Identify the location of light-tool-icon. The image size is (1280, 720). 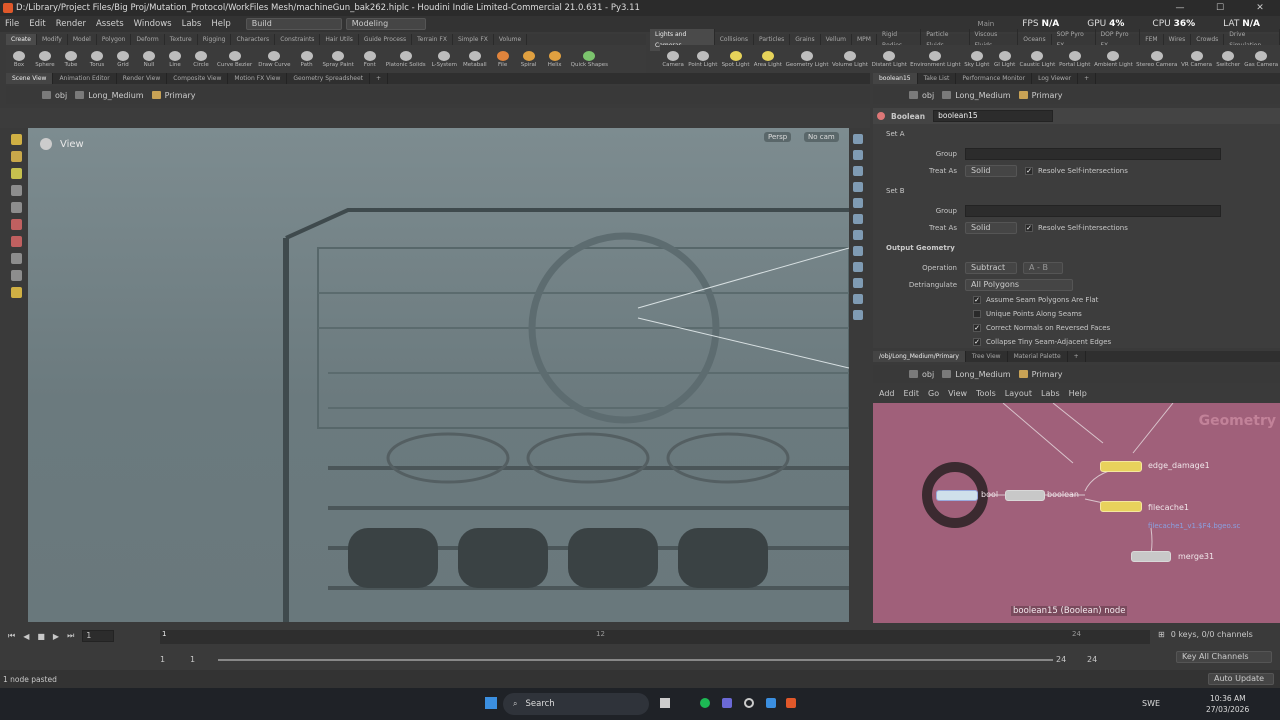
(16, 292).